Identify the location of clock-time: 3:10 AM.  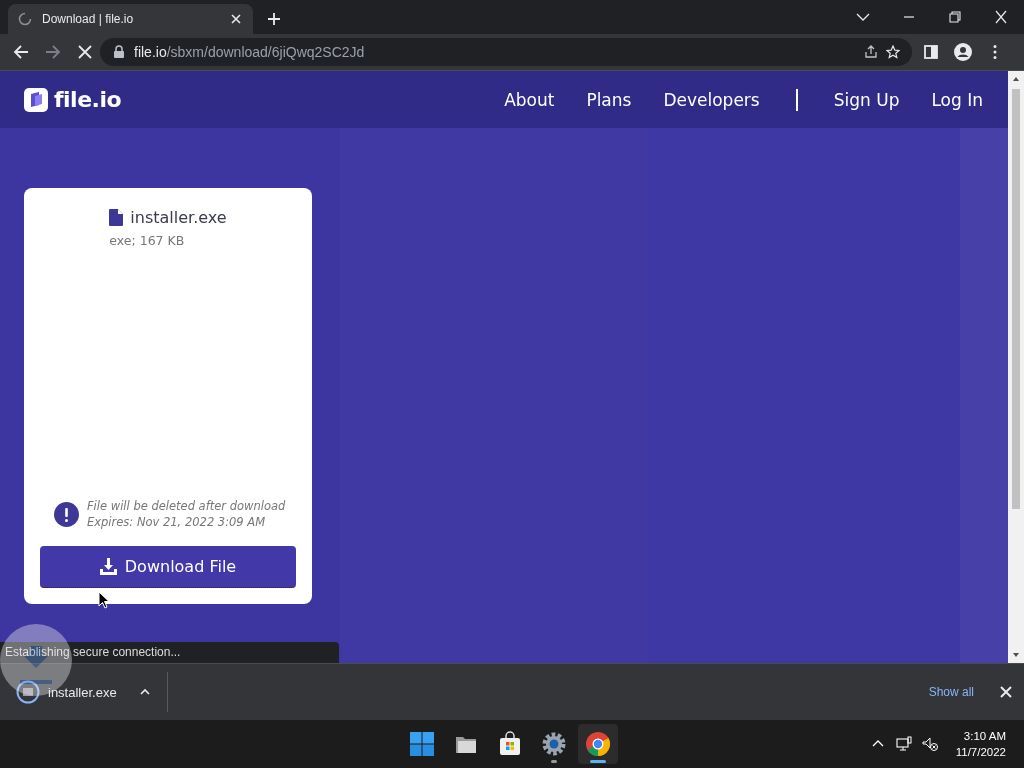
(980, 736).